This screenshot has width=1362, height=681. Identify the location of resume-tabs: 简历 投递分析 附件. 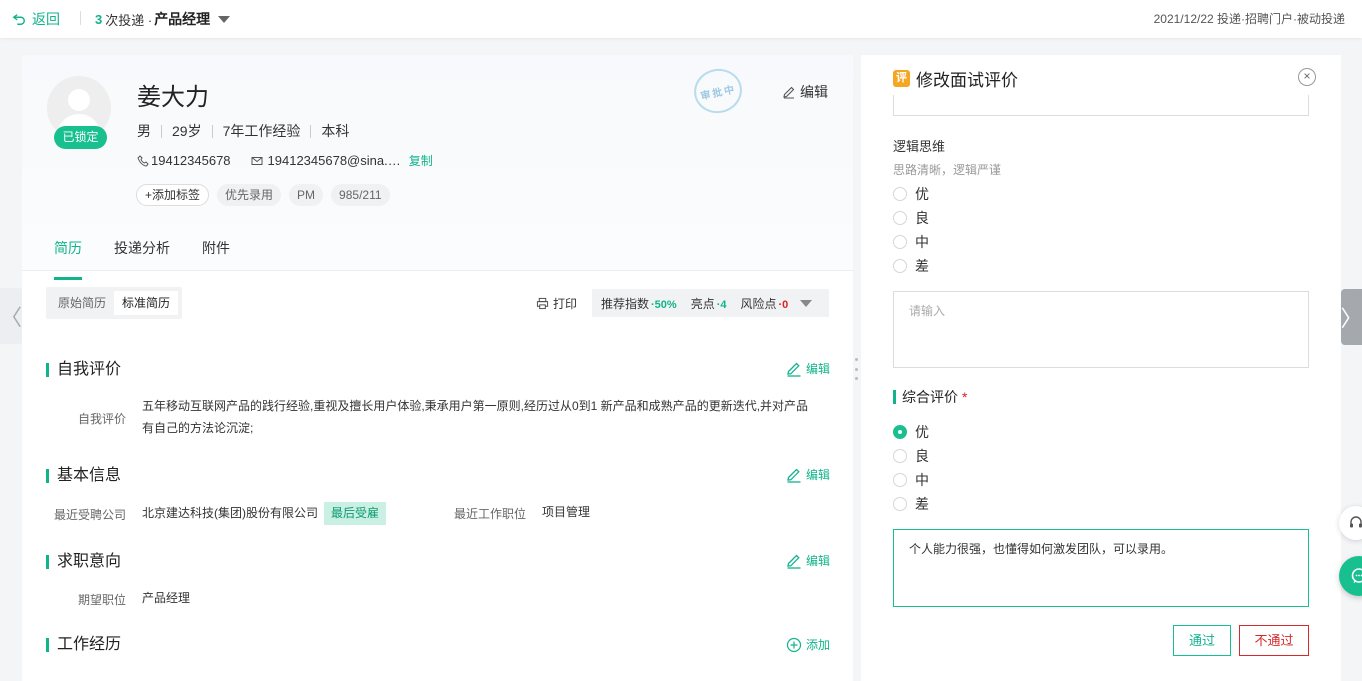
(142, 259).